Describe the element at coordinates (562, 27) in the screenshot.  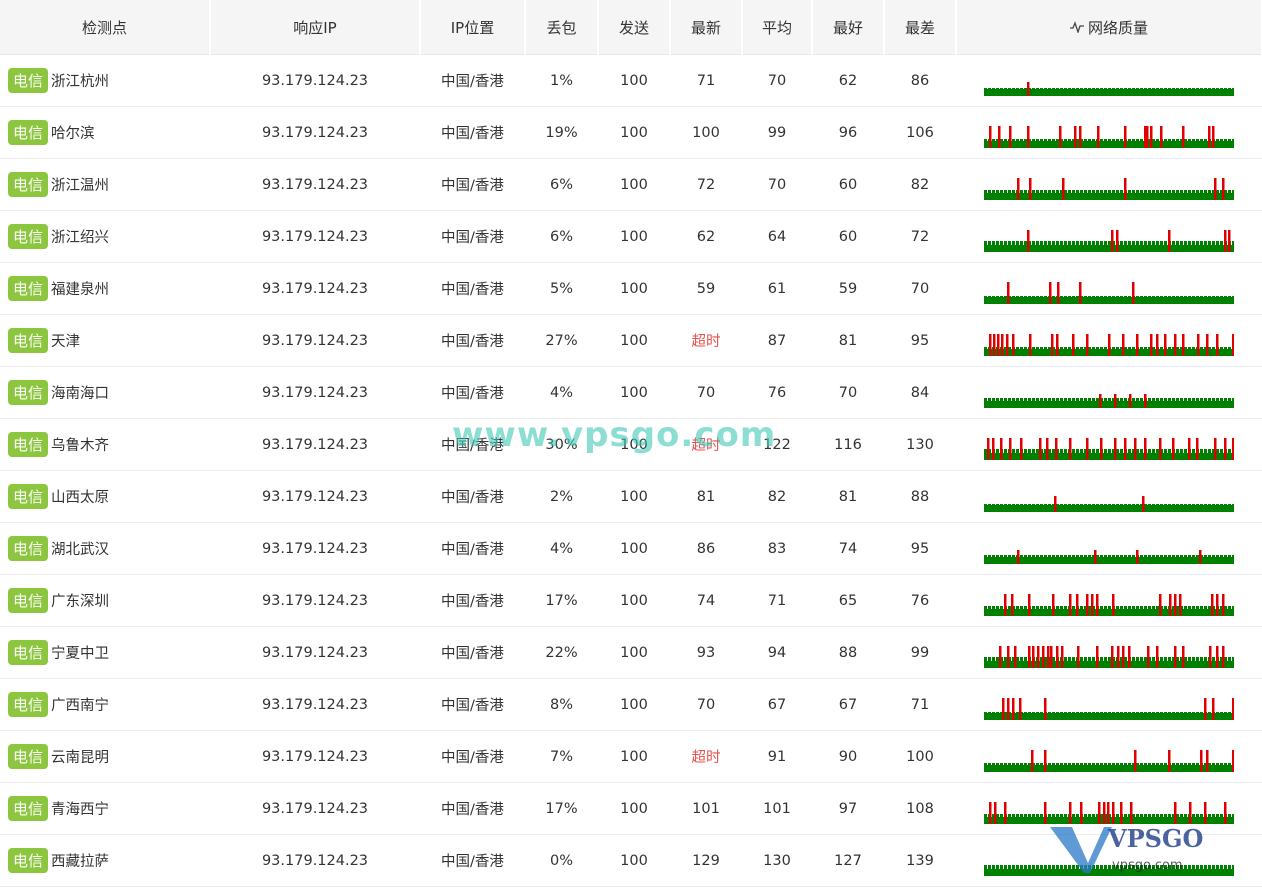
I see `header-loss: 丢包` at that location.